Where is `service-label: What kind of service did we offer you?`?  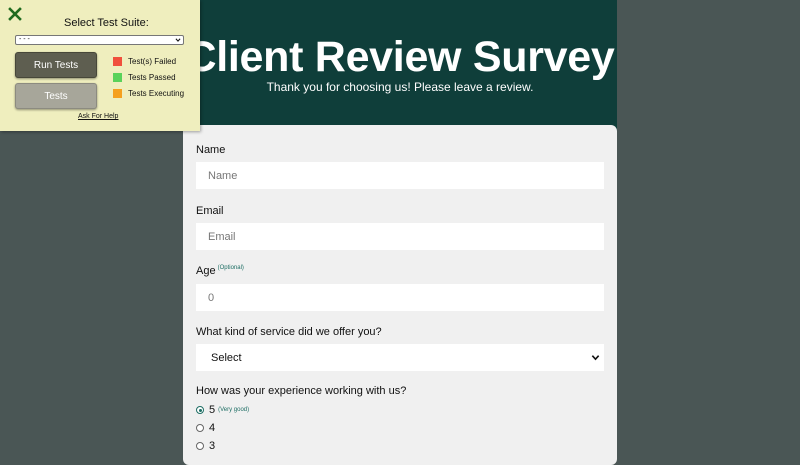
service-label: What kind of service did we offer you? is located at coordinates (289, 332).